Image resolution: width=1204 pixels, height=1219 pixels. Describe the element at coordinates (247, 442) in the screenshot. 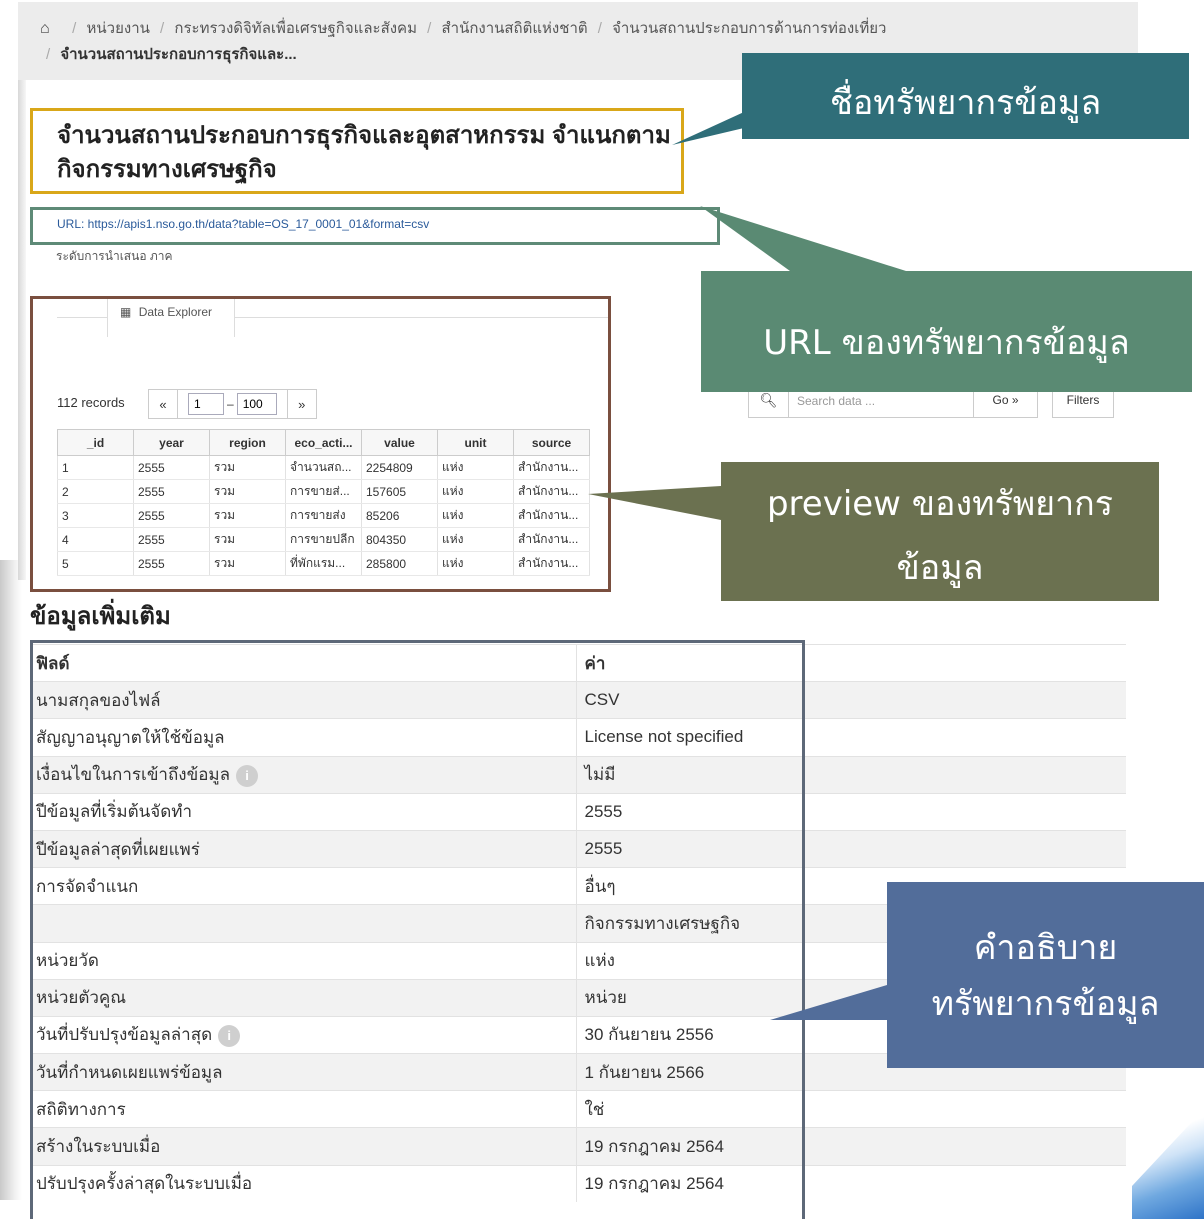

I see `column-header: region` at that location.